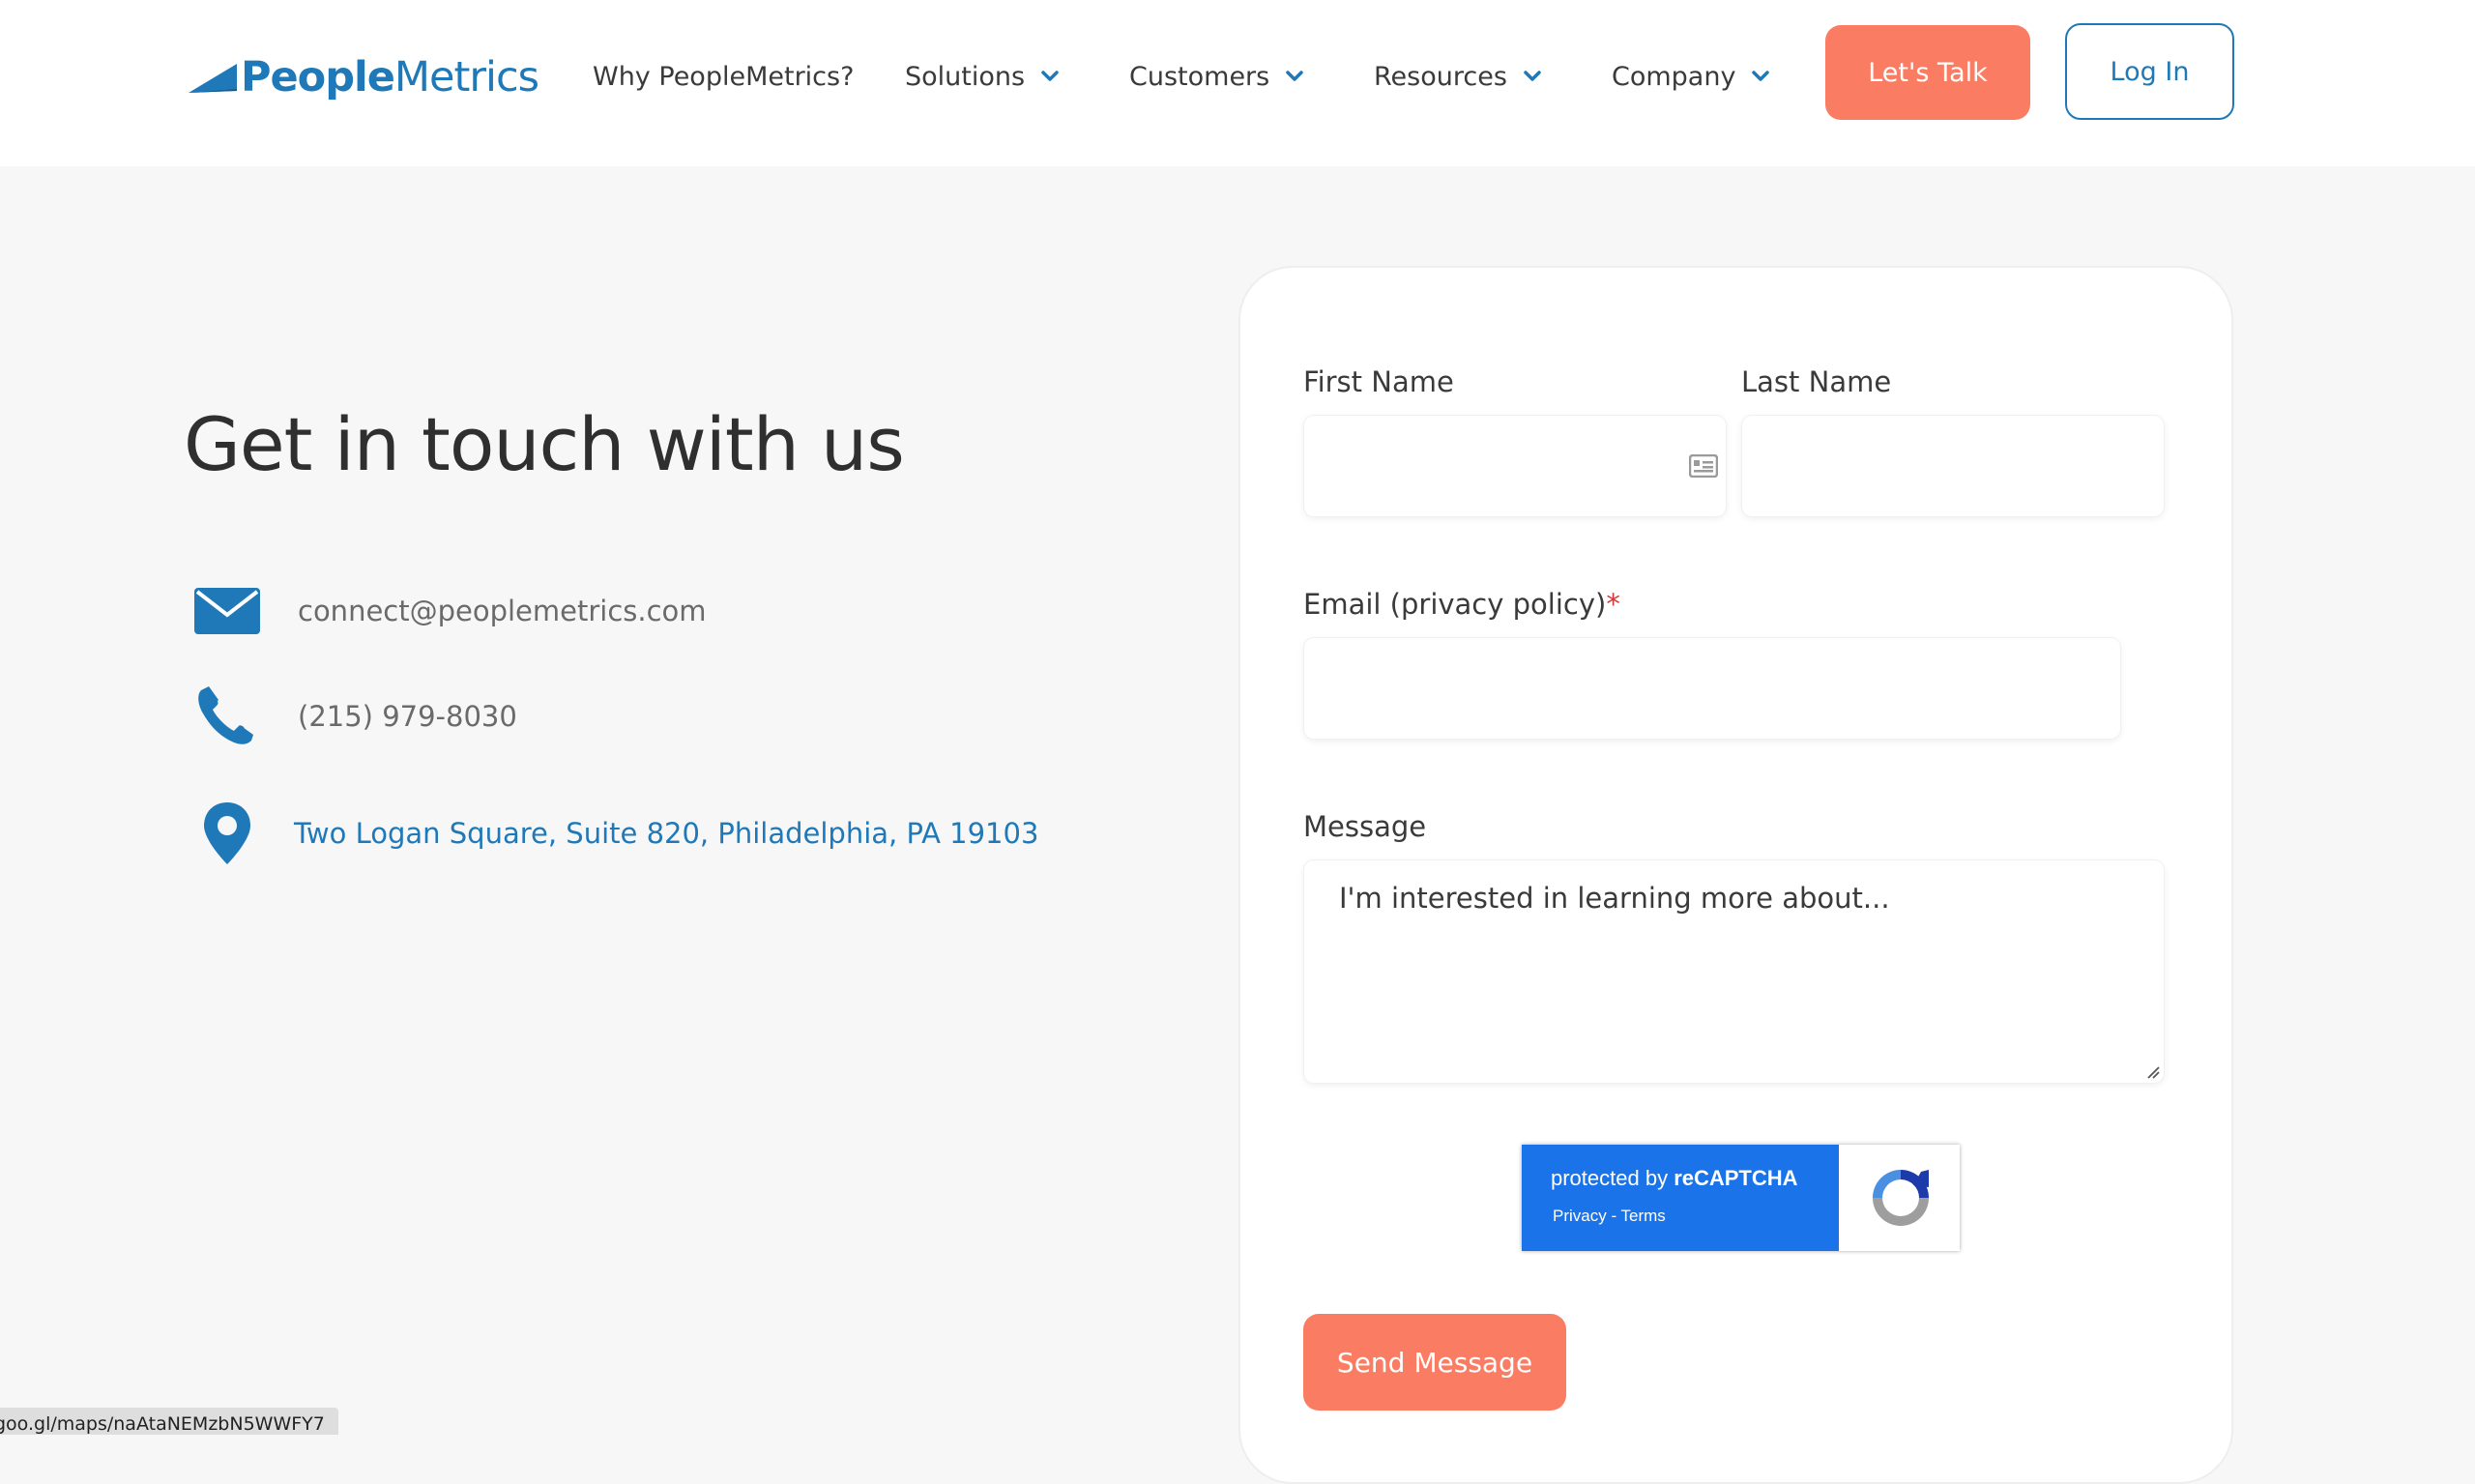  Describe the element at coordinates (2153, 1072) in the screenshot. I see `resize-handle-icon` at that location.